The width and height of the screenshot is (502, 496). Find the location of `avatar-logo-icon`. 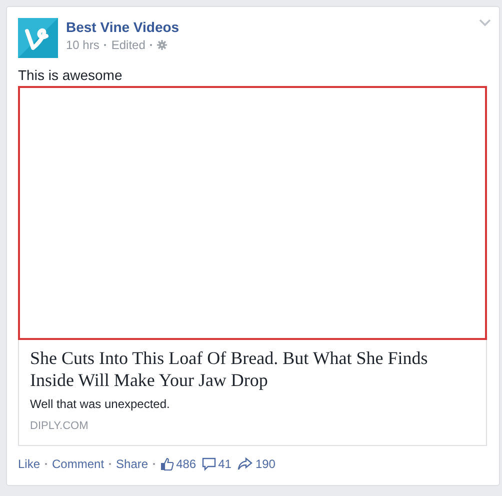

avatar-logo-icon is located at coordinates (38, 38).